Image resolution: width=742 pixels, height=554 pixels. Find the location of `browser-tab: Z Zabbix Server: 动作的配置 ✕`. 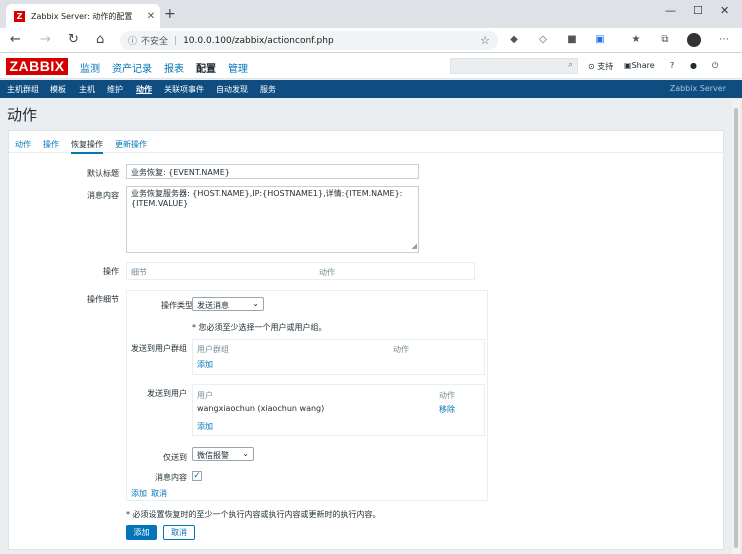

browser-tab: Z Zabbix Server: 动作的配置 ✕ is located at coordinates (83, 16).